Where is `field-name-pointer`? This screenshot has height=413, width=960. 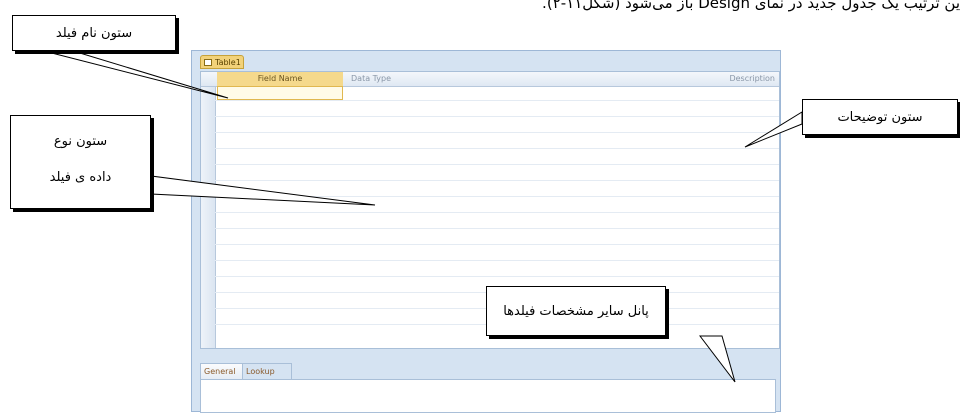 field-name-pointer is located at coordinates (134, 74).